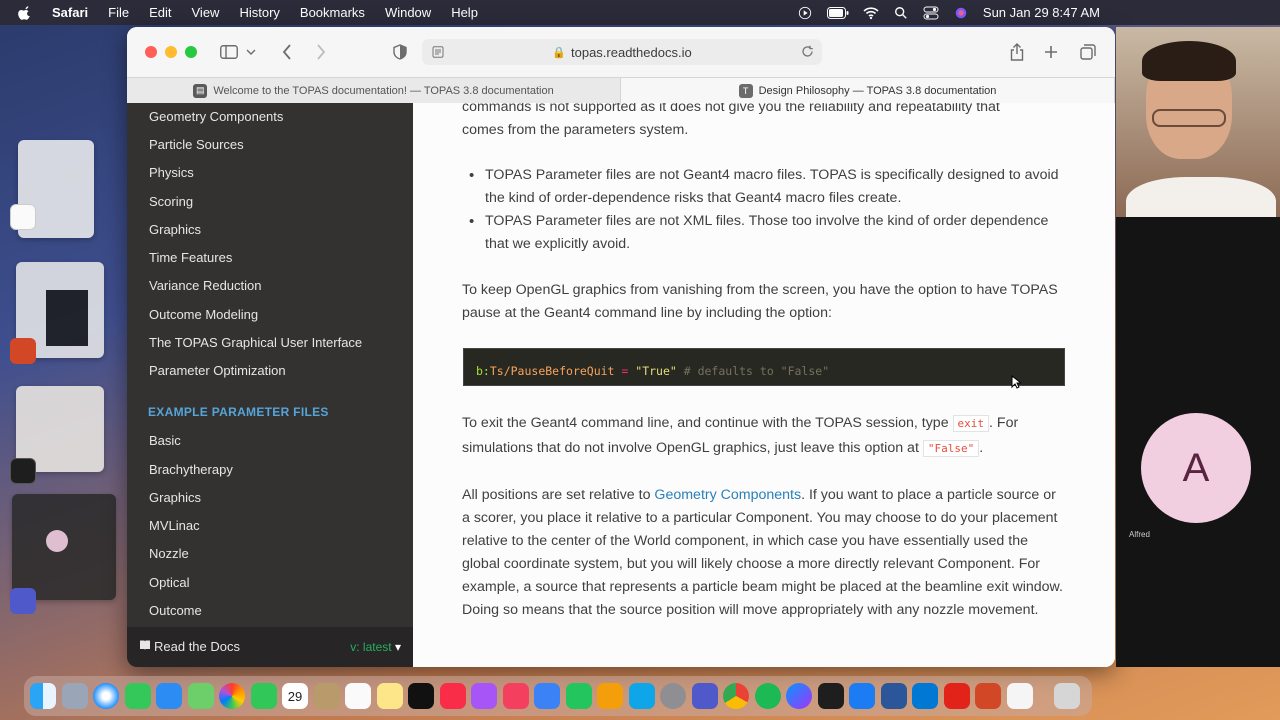 Image resolution: width=1280 pixels, height=720 pixels. Describe the element at coordinates (25, 12) in the screenshot. I see `apple-icon` at that location.